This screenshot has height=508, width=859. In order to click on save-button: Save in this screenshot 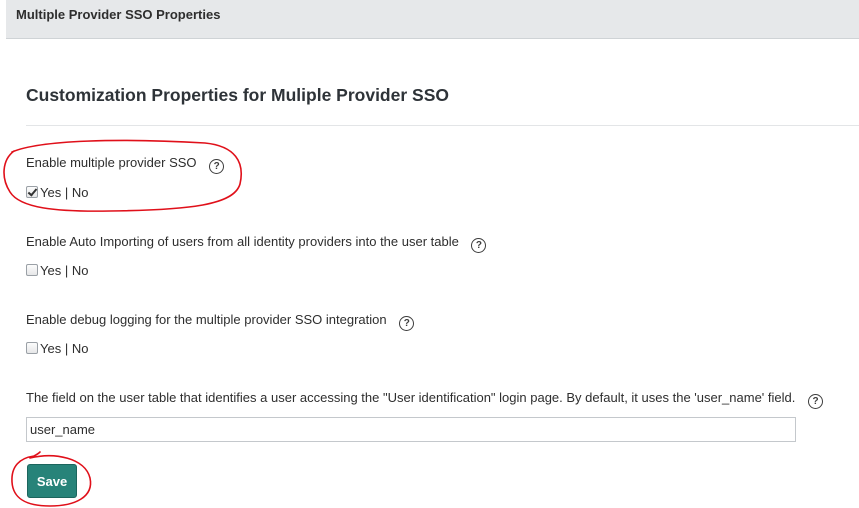, I will do `click(52, 481)`.